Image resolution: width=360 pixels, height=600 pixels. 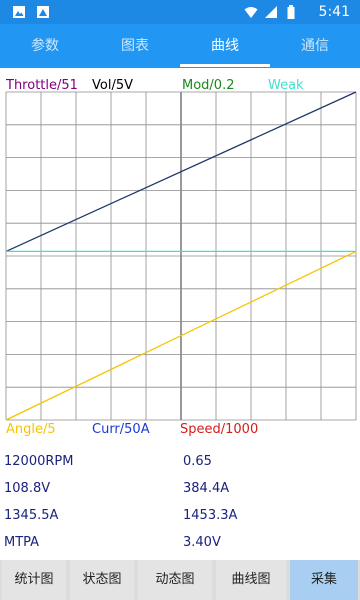 I want to click on bottom-button-bar: 统计图 状态图 动态图 曲线图 采集, so click(x=180, y=580).